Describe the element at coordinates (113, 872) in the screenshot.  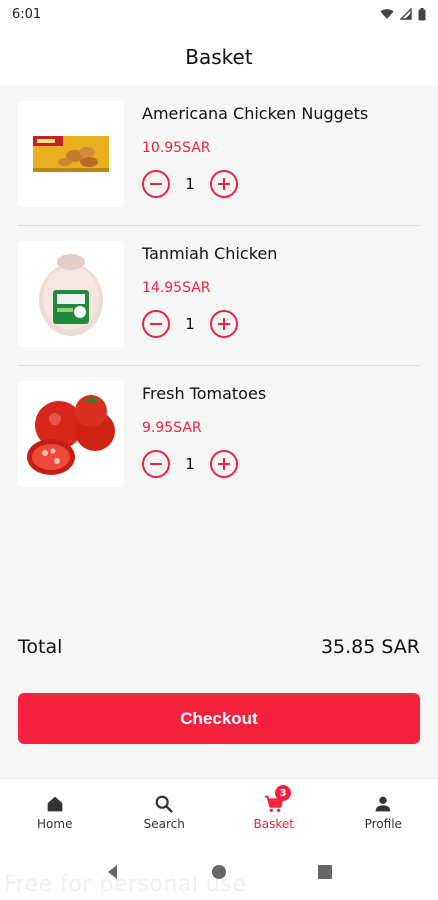
I see `back-icon` at that location.